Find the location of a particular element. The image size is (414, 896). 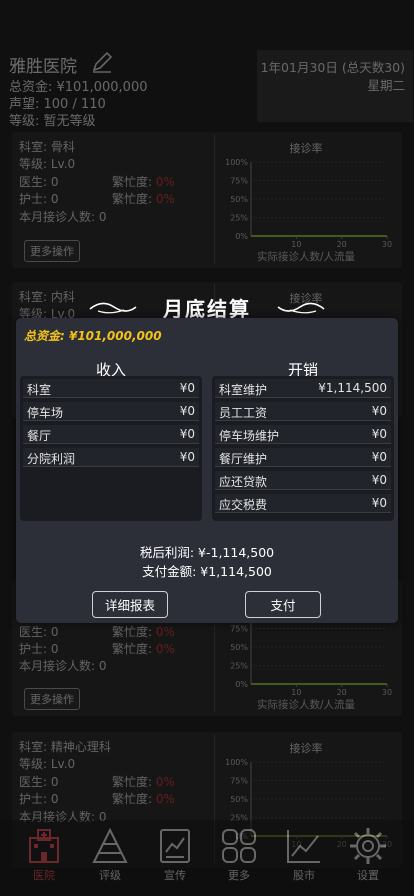

nav-label: 评级 is located at coordinates (110, 875).